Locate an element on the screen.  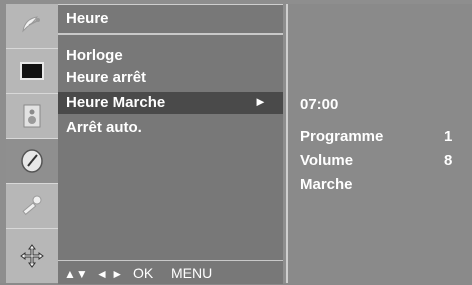
clock-icon is located at coordinates (32, 161).